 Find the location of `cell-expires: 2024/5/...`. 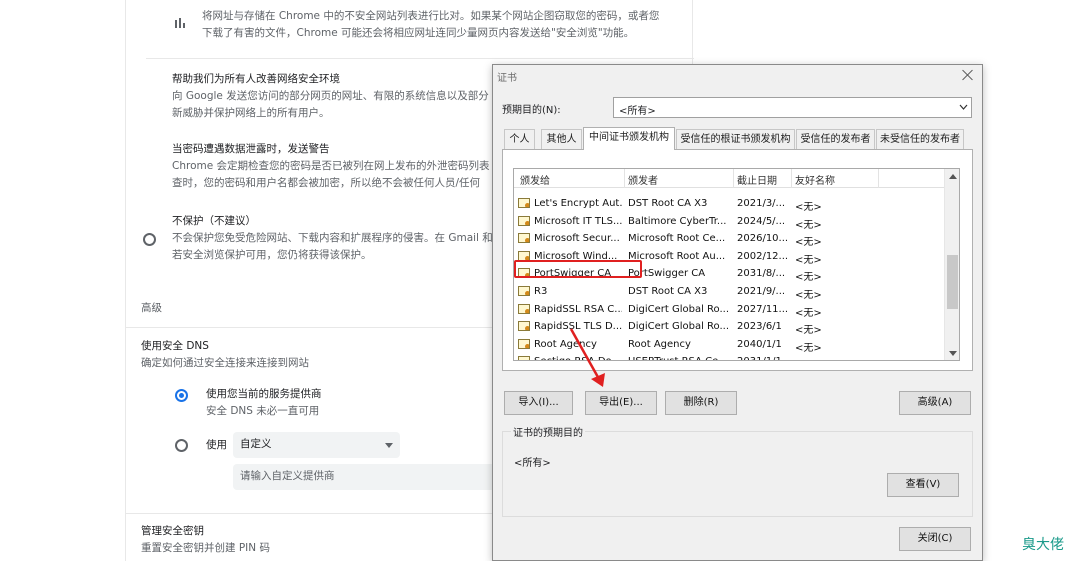

cell-expires: 2024/5/... is located at coordinates (761, 221).